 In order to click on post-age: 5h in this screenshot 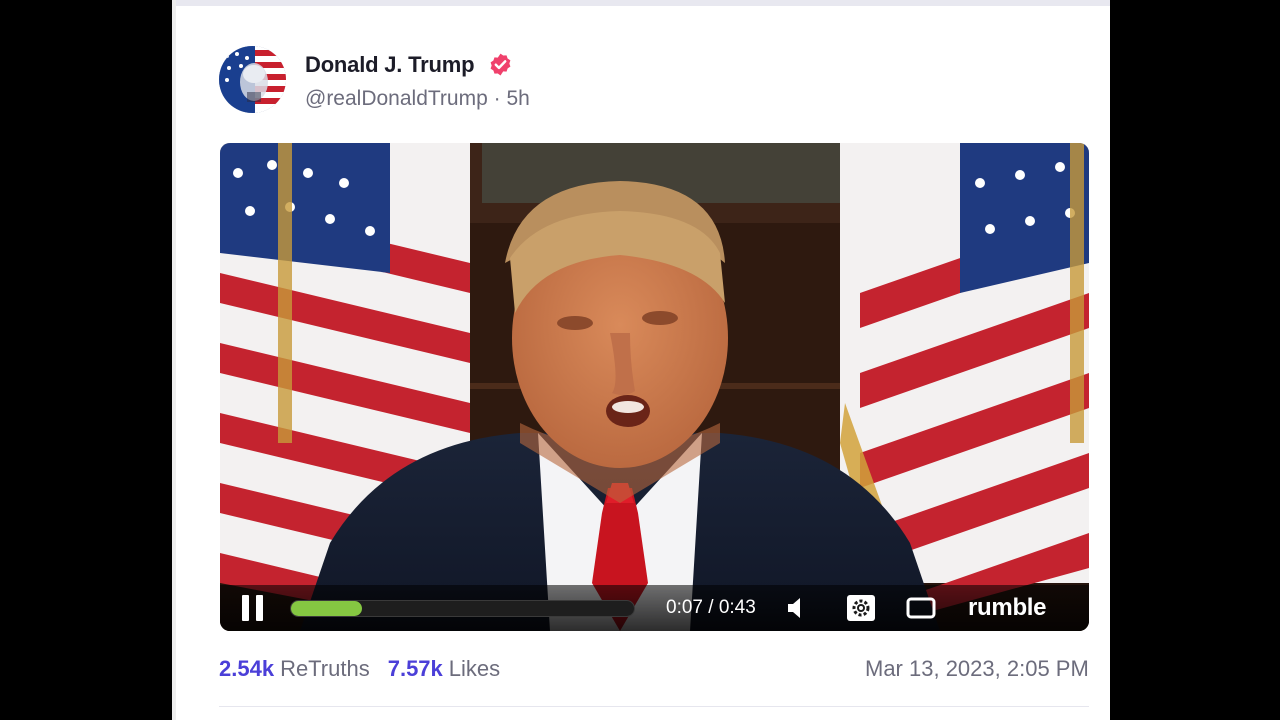, I will do `click(517, 98)`.